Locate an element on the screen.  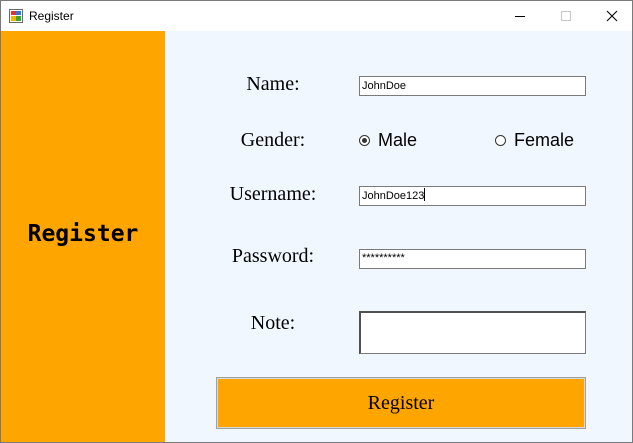
password-label: Password: is located at coordinates (273, 256).